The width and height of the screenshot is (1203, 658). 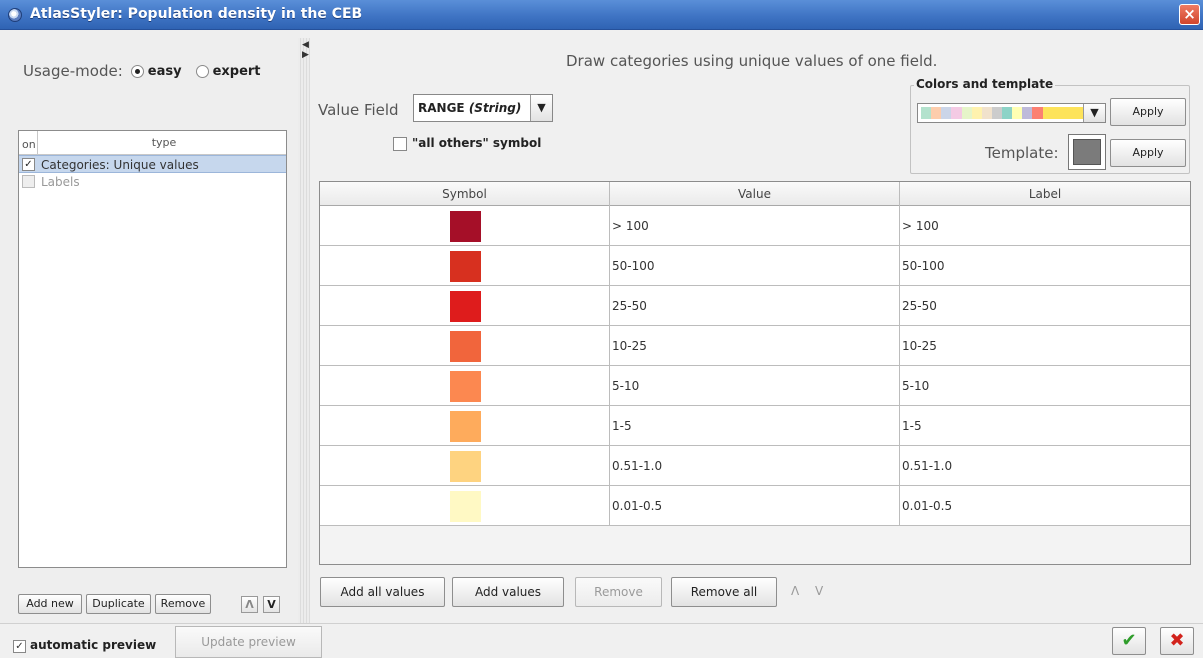 What do you see at coordinates (120, 165) in the screenshot?
I see `layer-label-categories: Categories: Unique values` at bounding box center [120, 165].